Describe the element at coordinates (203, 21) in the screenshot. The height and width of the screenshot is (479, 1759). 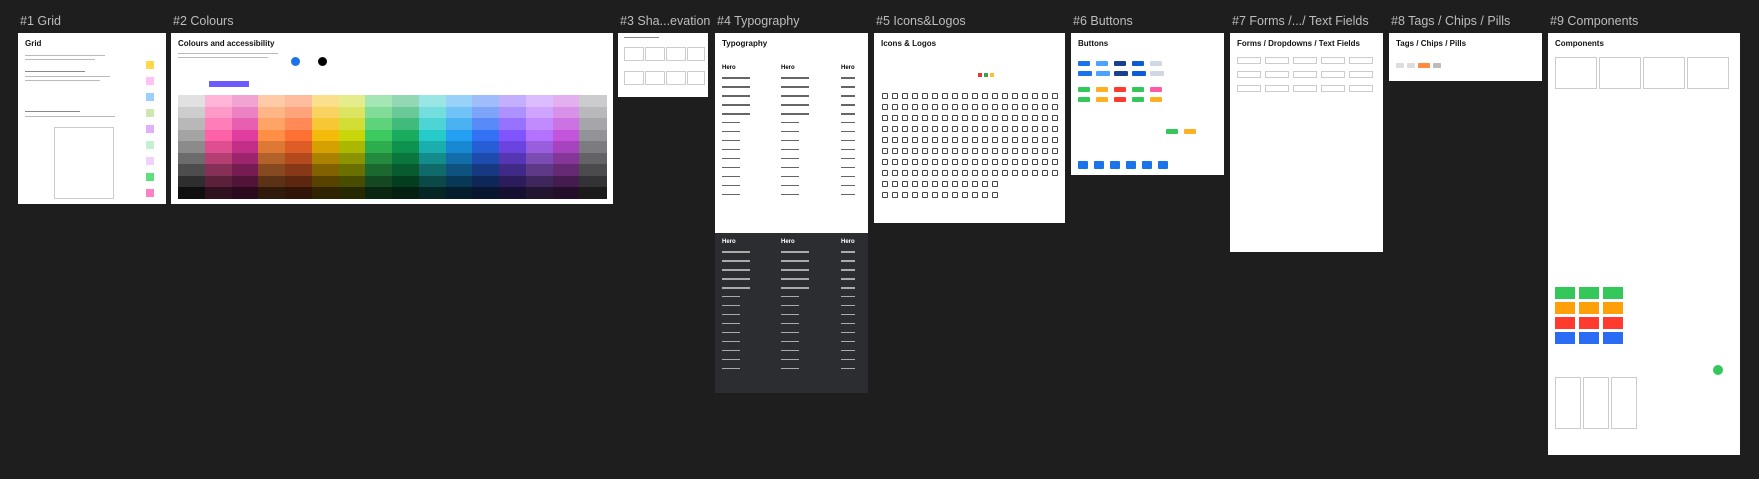
I see `frame-label-colours: #2 Colours` at that location.